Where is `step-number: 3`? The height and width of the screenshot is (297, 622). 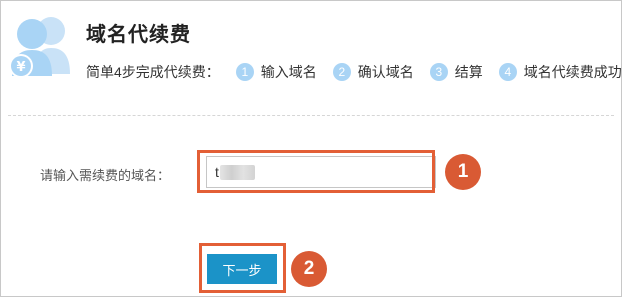 step-number: 3 is located at coordinates (438, 72).